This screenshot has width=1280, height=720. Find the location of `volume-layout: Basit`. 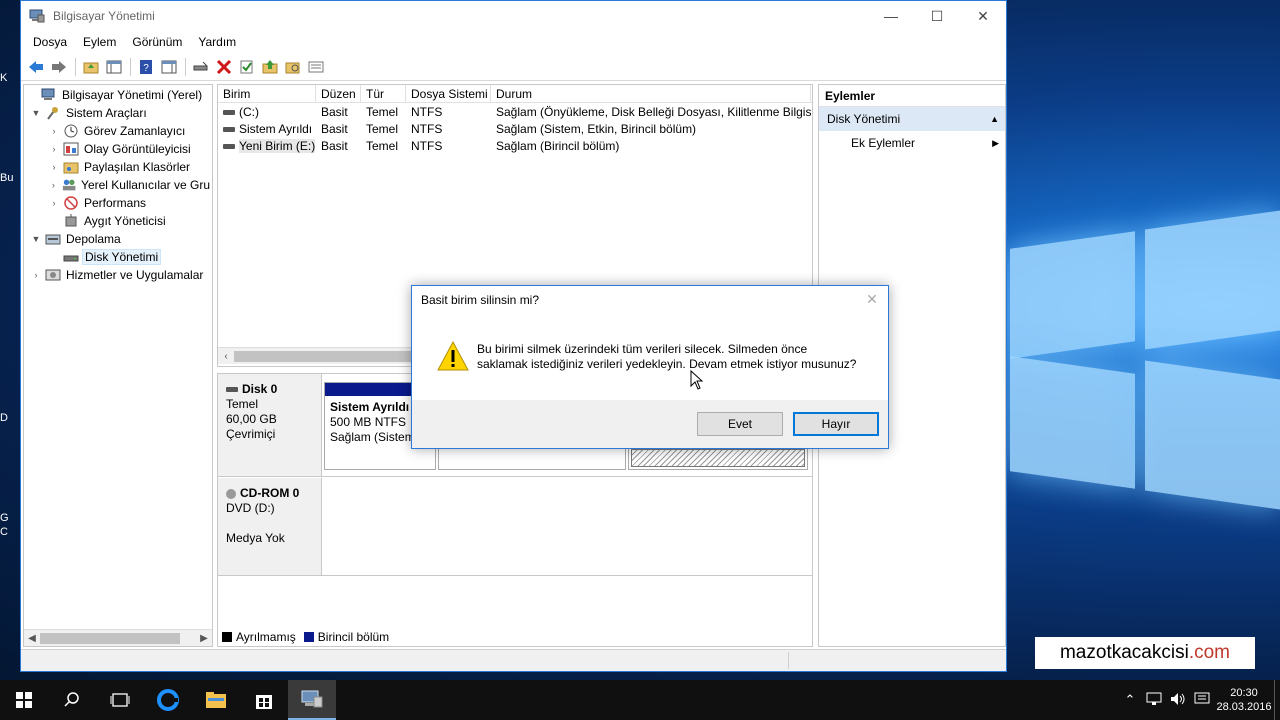

volume-layout: Basit is located at coordinates (334, 145).